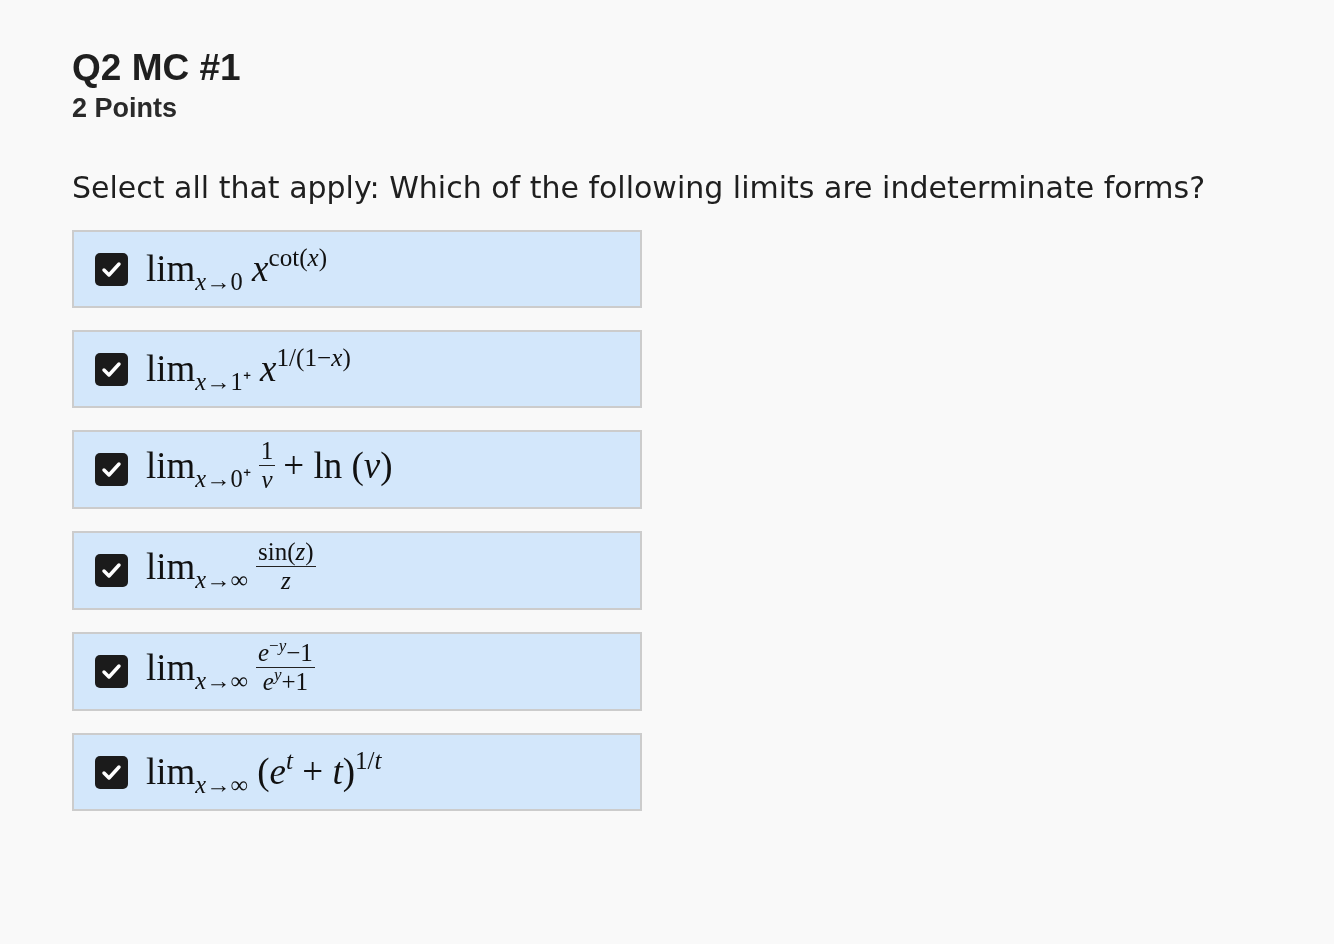  Describe the element at coordinates (639, 188) in the screenshot. I see `question-text: Select all that apply: Which of the following limits are indeterminate forms?` at that location.